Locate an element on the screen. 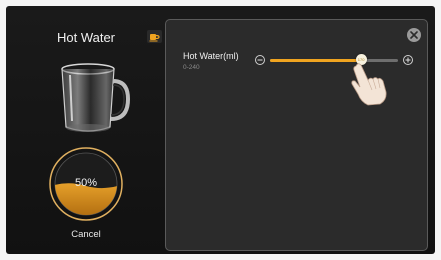 The image size is (441, 260). decrease-button is located at coordinates (260, 60).